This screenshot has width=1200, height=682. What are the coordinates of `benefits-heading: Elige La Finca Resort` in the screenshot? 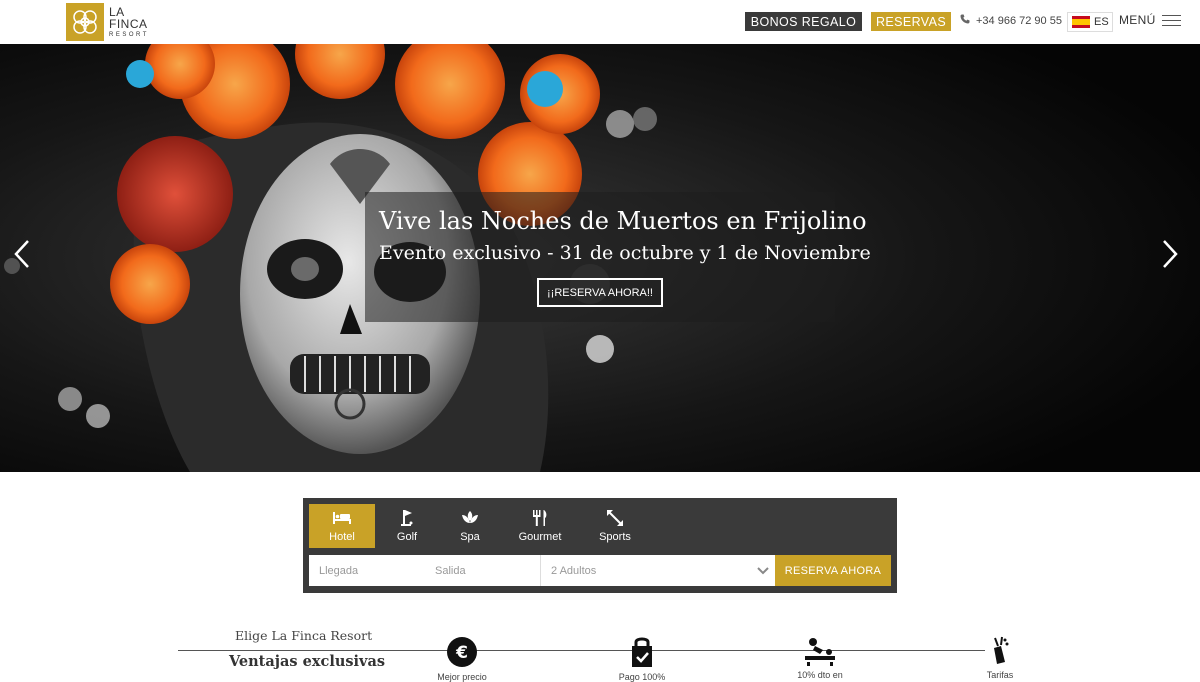 It's located at (304, 635).